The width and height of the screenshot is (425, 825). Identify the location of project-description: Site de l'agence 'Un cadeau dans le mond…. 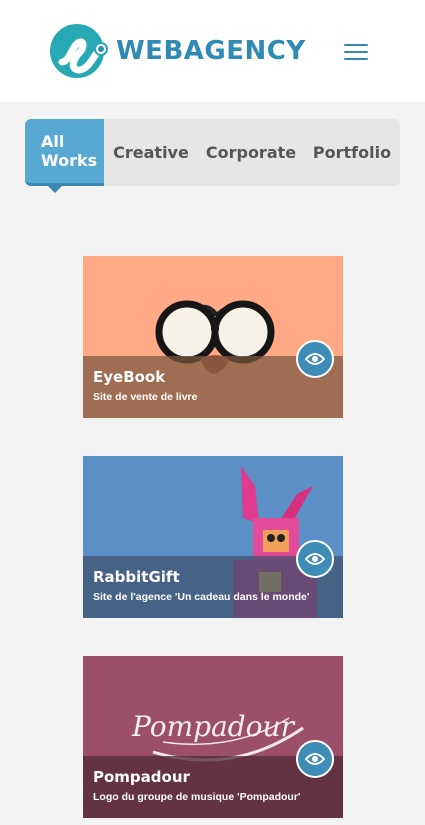
(201, 597).